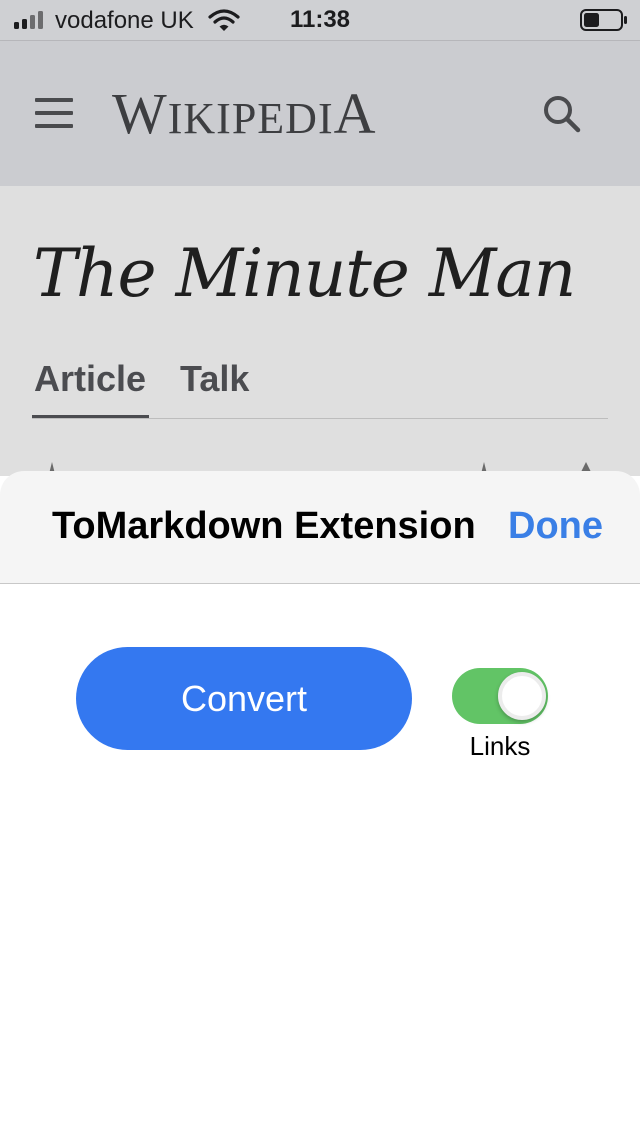 Image resolution: width=640 pixels, height=1136 pixels. I want to click on wikipedia-wordmark: WIKIPEDIA, so click(244, 116).